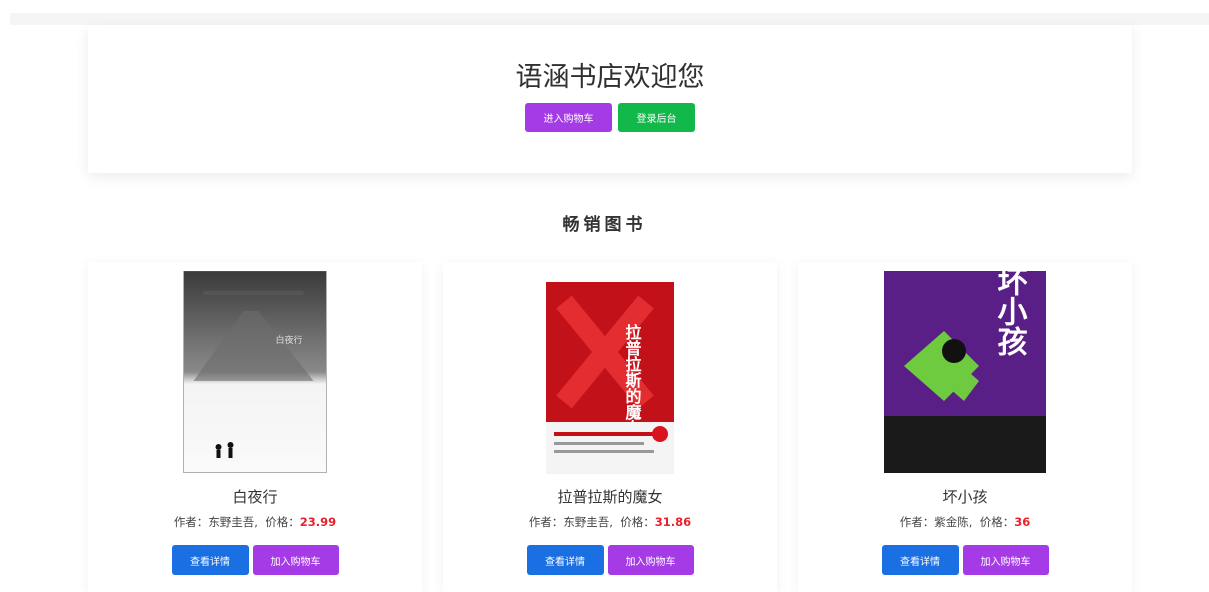  I want to click on book-price: 36, so click(1022, 522).